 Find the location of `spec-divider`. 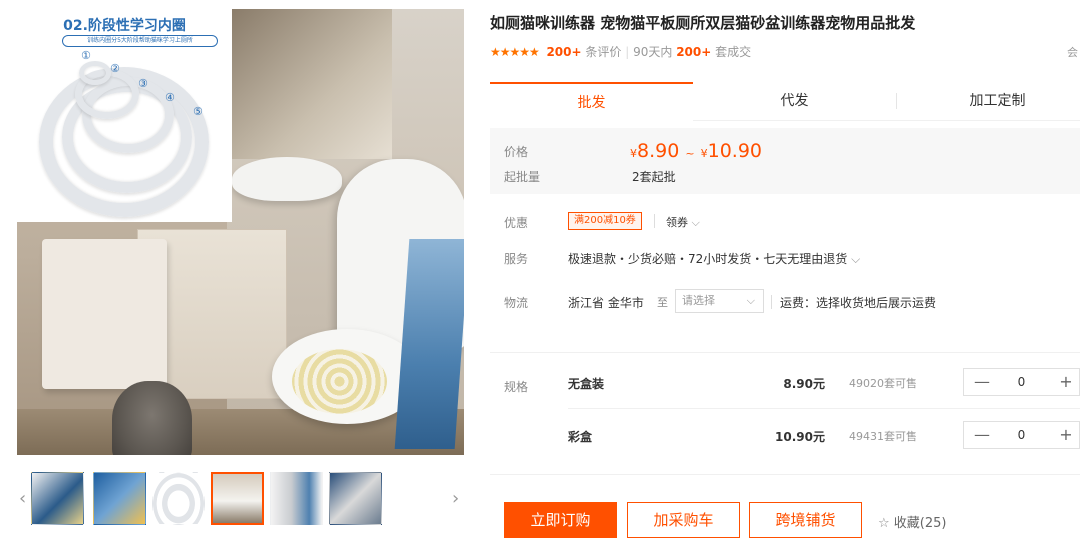

spec-divider is located at coordinates (824, 408).